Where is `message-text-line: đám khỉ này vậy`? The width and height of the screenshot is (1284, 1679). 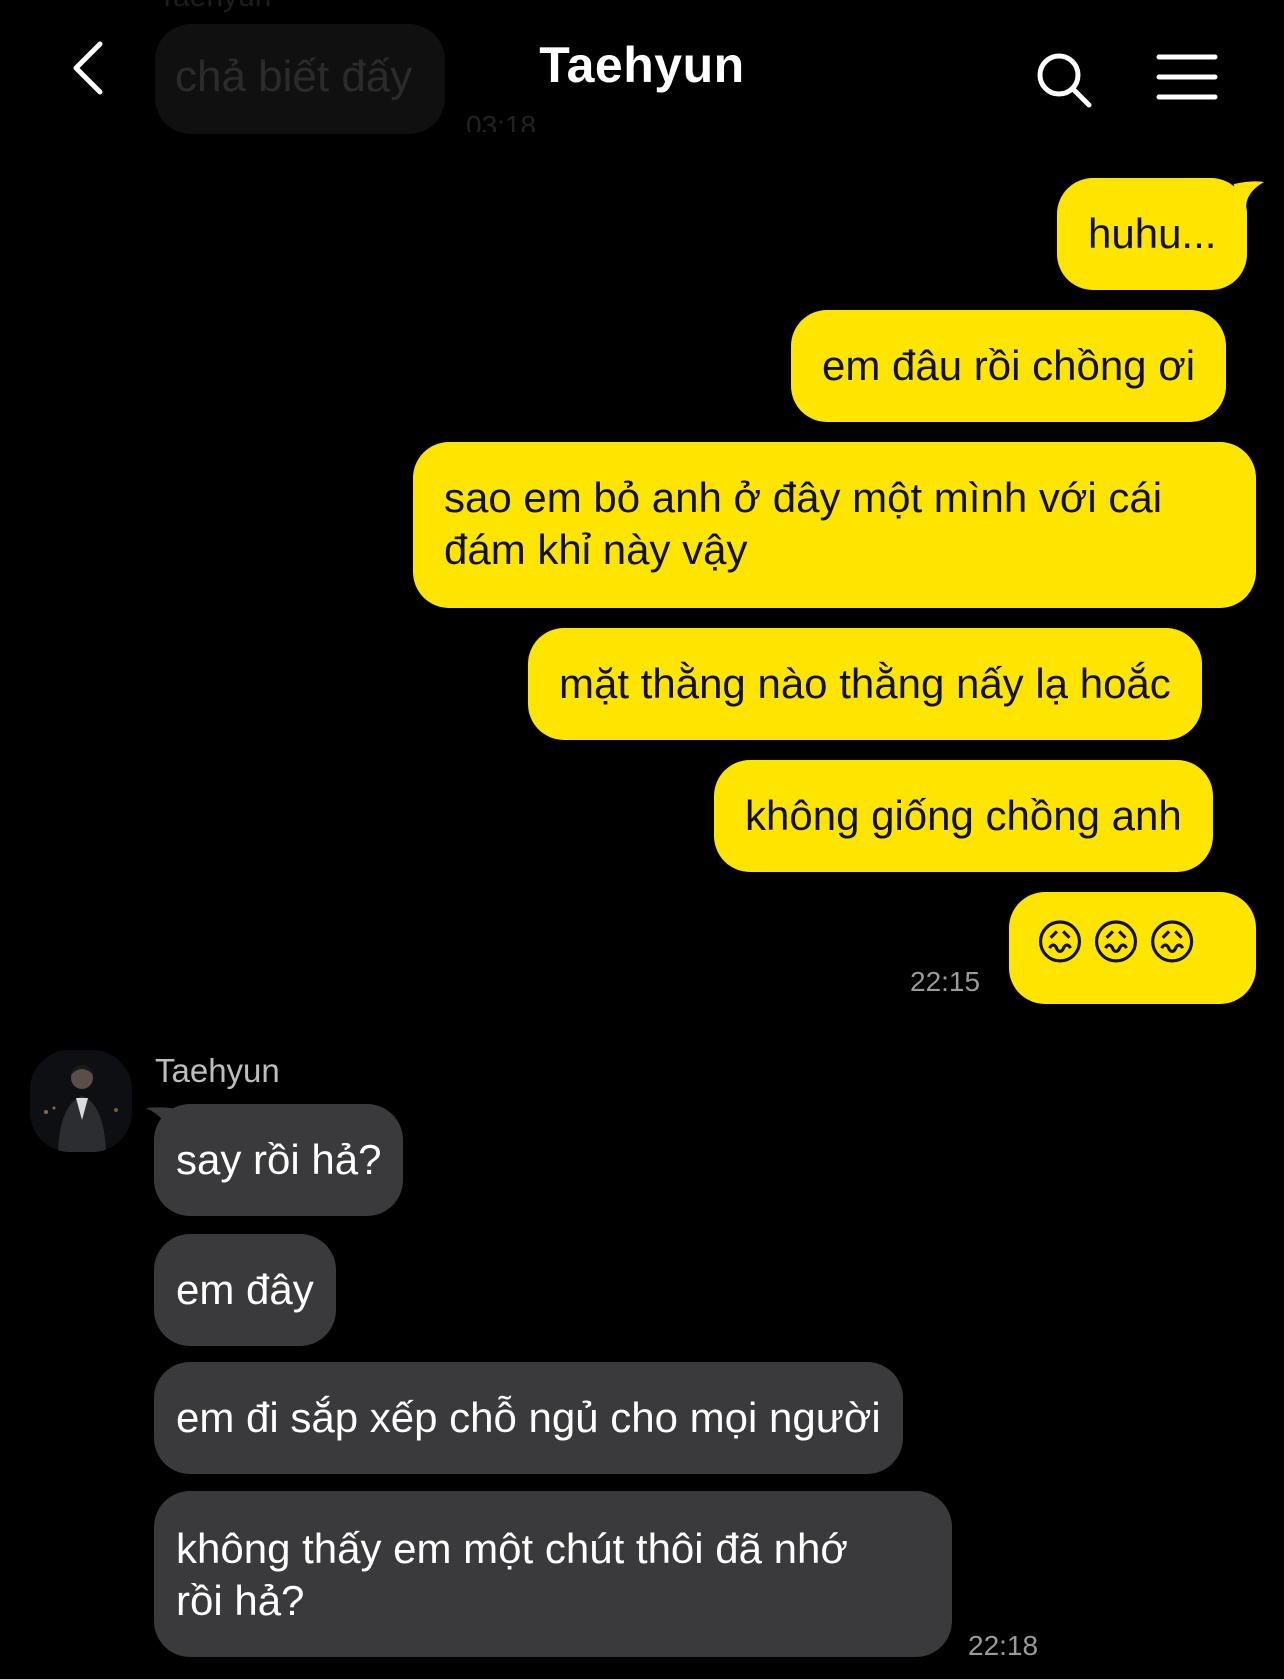
message-text-line: đám khỉ này vậy is located at coordinates (596, 549).